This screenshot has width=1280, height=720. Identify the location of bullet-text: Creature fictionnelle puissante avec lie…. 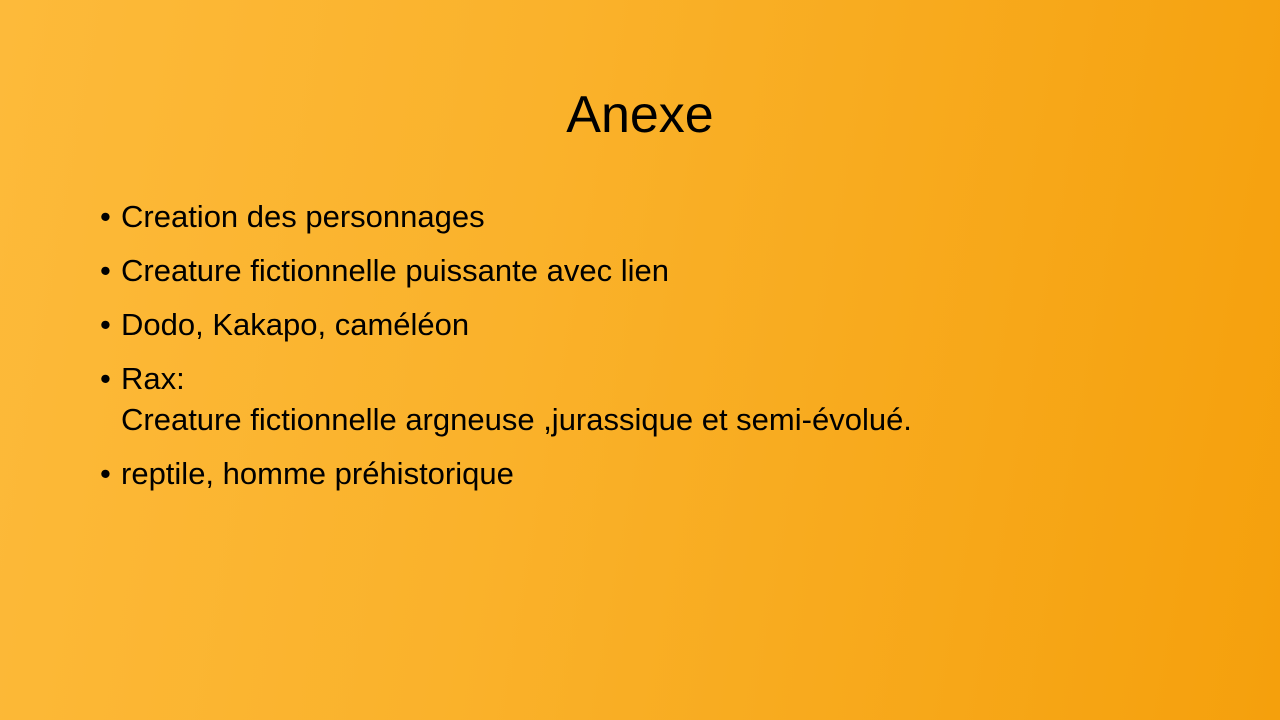
(660, 270).